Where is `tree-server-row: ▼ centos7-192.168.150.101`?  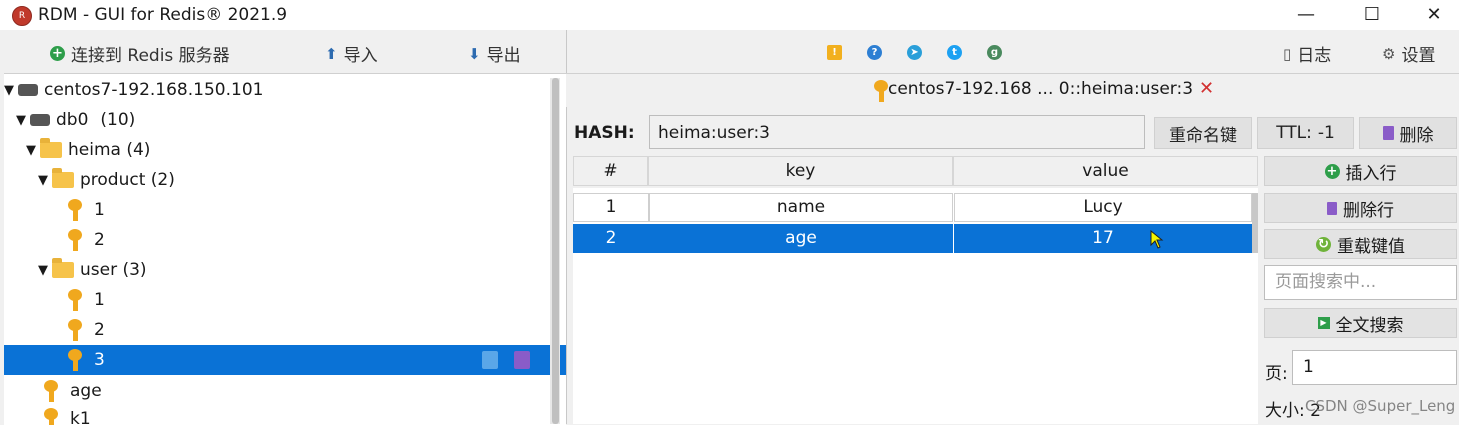 tree-server-row: ▼ centos7-192.168.150.101 is located at coordinates (284, 90).